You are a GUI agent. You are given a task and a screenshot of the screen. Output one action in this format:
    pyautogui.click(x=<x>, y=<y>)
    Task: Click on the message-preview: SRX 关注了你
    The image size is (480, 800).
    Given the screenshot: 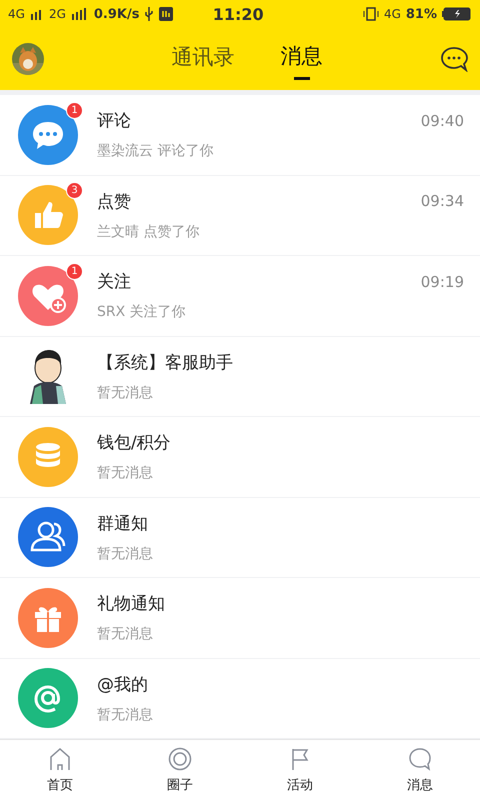 What is the action you would take?
    pyautogui.click(x=142, y=312)
    